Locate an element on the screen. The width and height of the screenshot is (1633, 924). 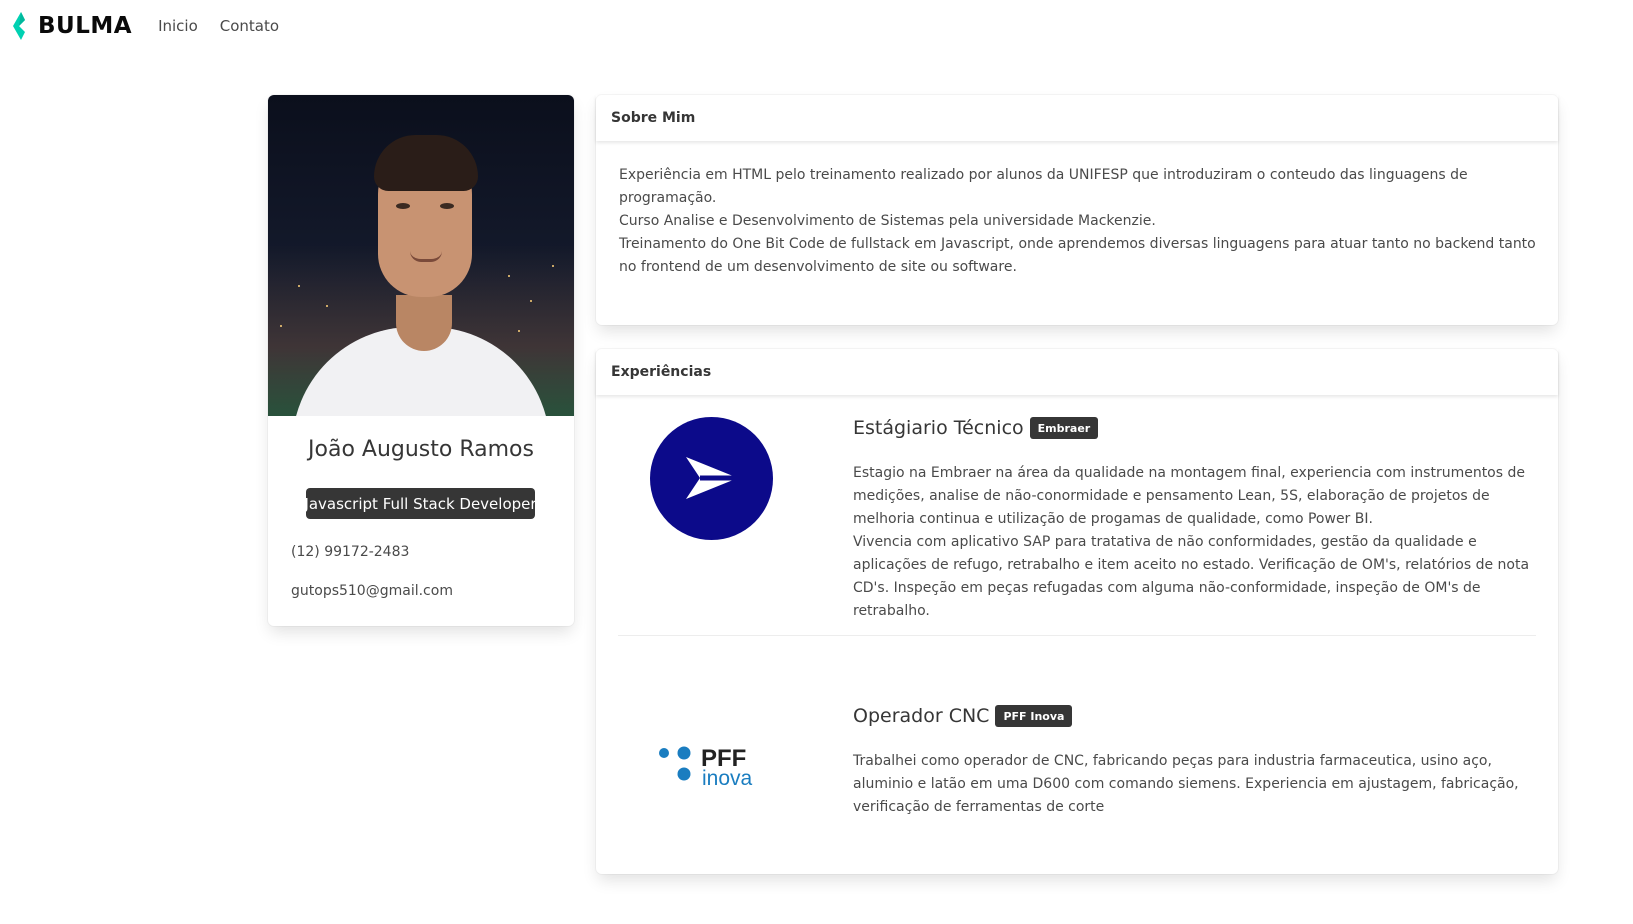
embraer-arrow-icon is located at coordinates (712, 478).